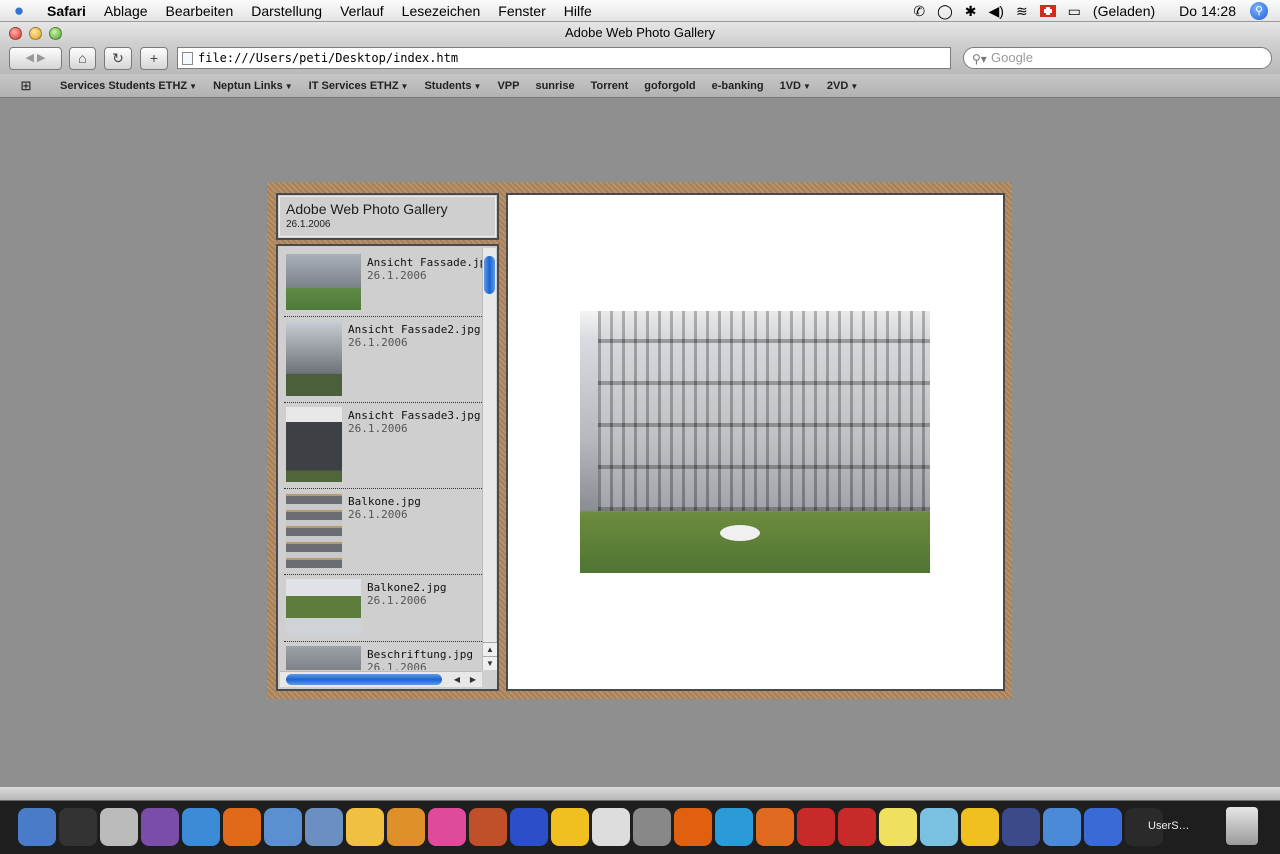 The image size is (1280, 854). I want to click on phone-icon: ✆, so click(919, 11).